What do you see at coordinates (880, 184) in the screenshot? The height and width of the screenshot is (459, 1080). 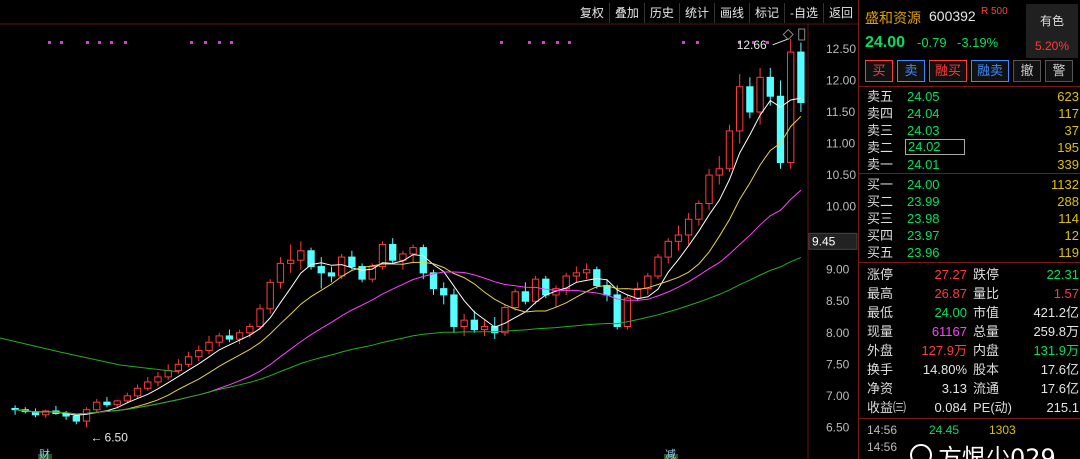 I see `level-label: 买一` at bounding box center [880, 184].